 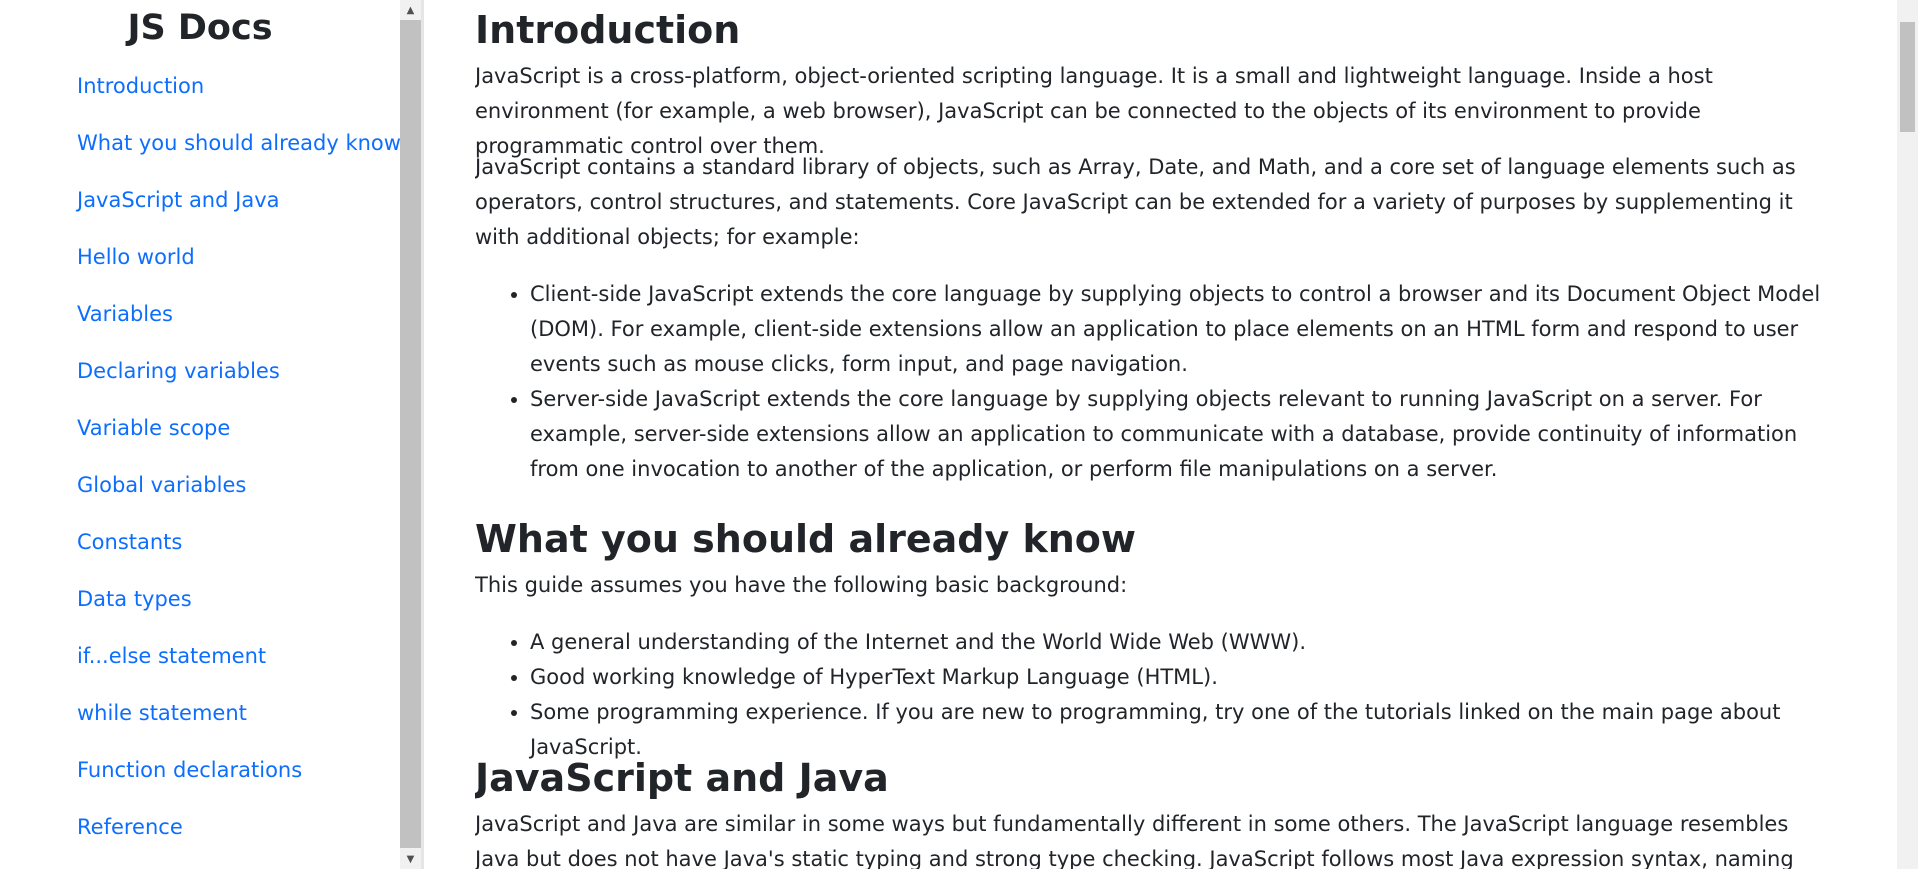 I want to click on sidebar-item-if-else-statement: if...else statement, so click(x=171, y=656).